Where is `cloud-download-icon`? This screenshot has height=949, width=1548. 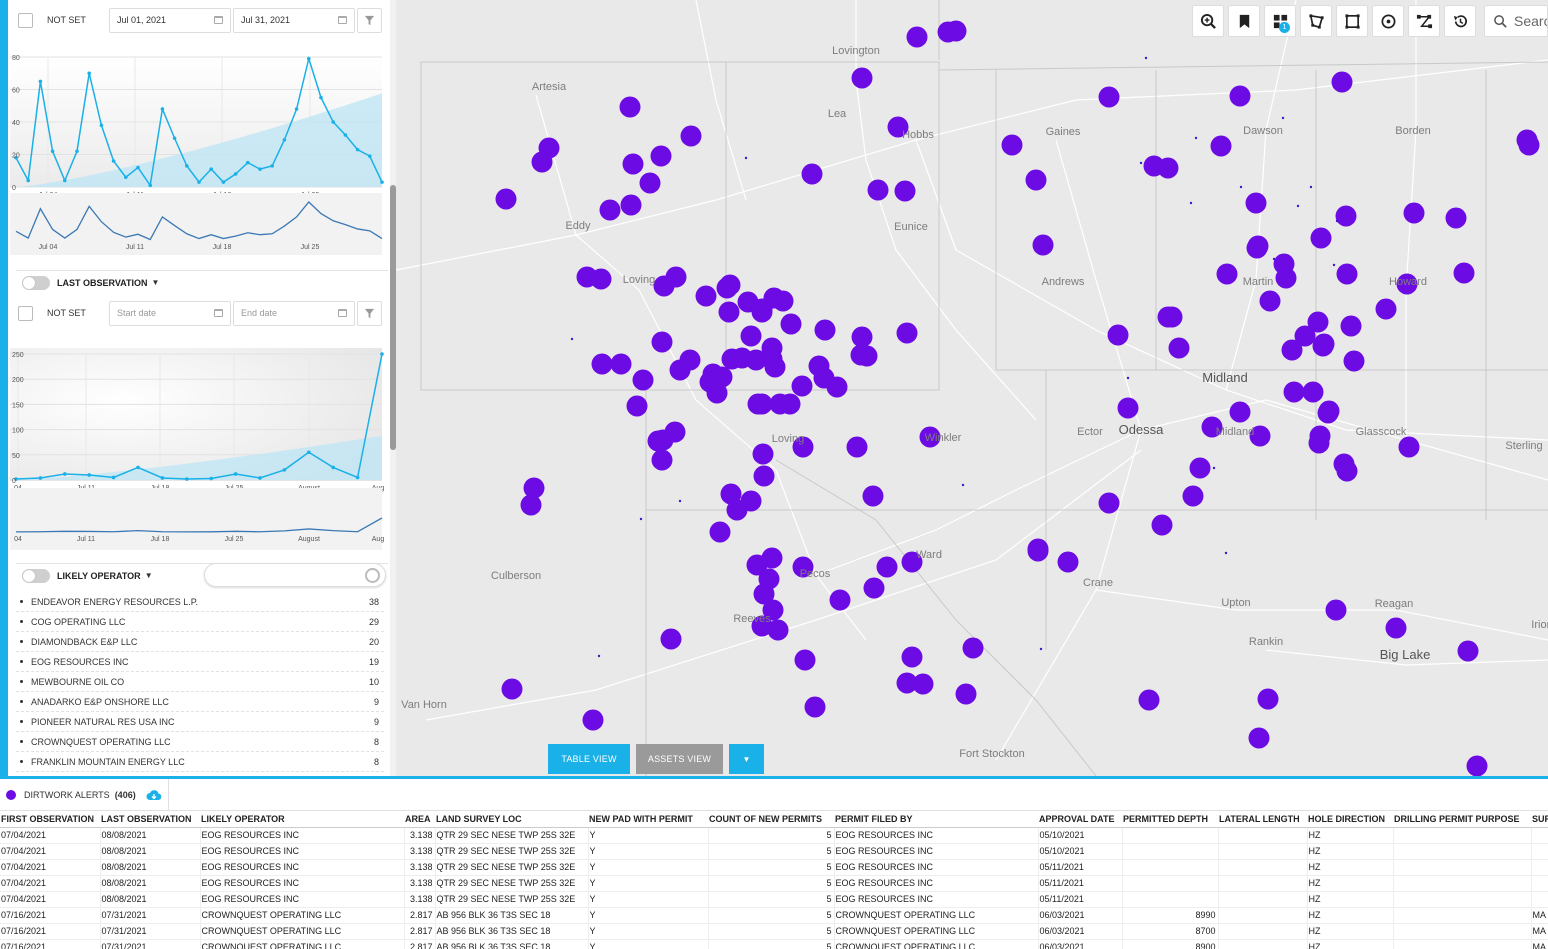
cloud-download-icon is located at coordinates (154, 795).